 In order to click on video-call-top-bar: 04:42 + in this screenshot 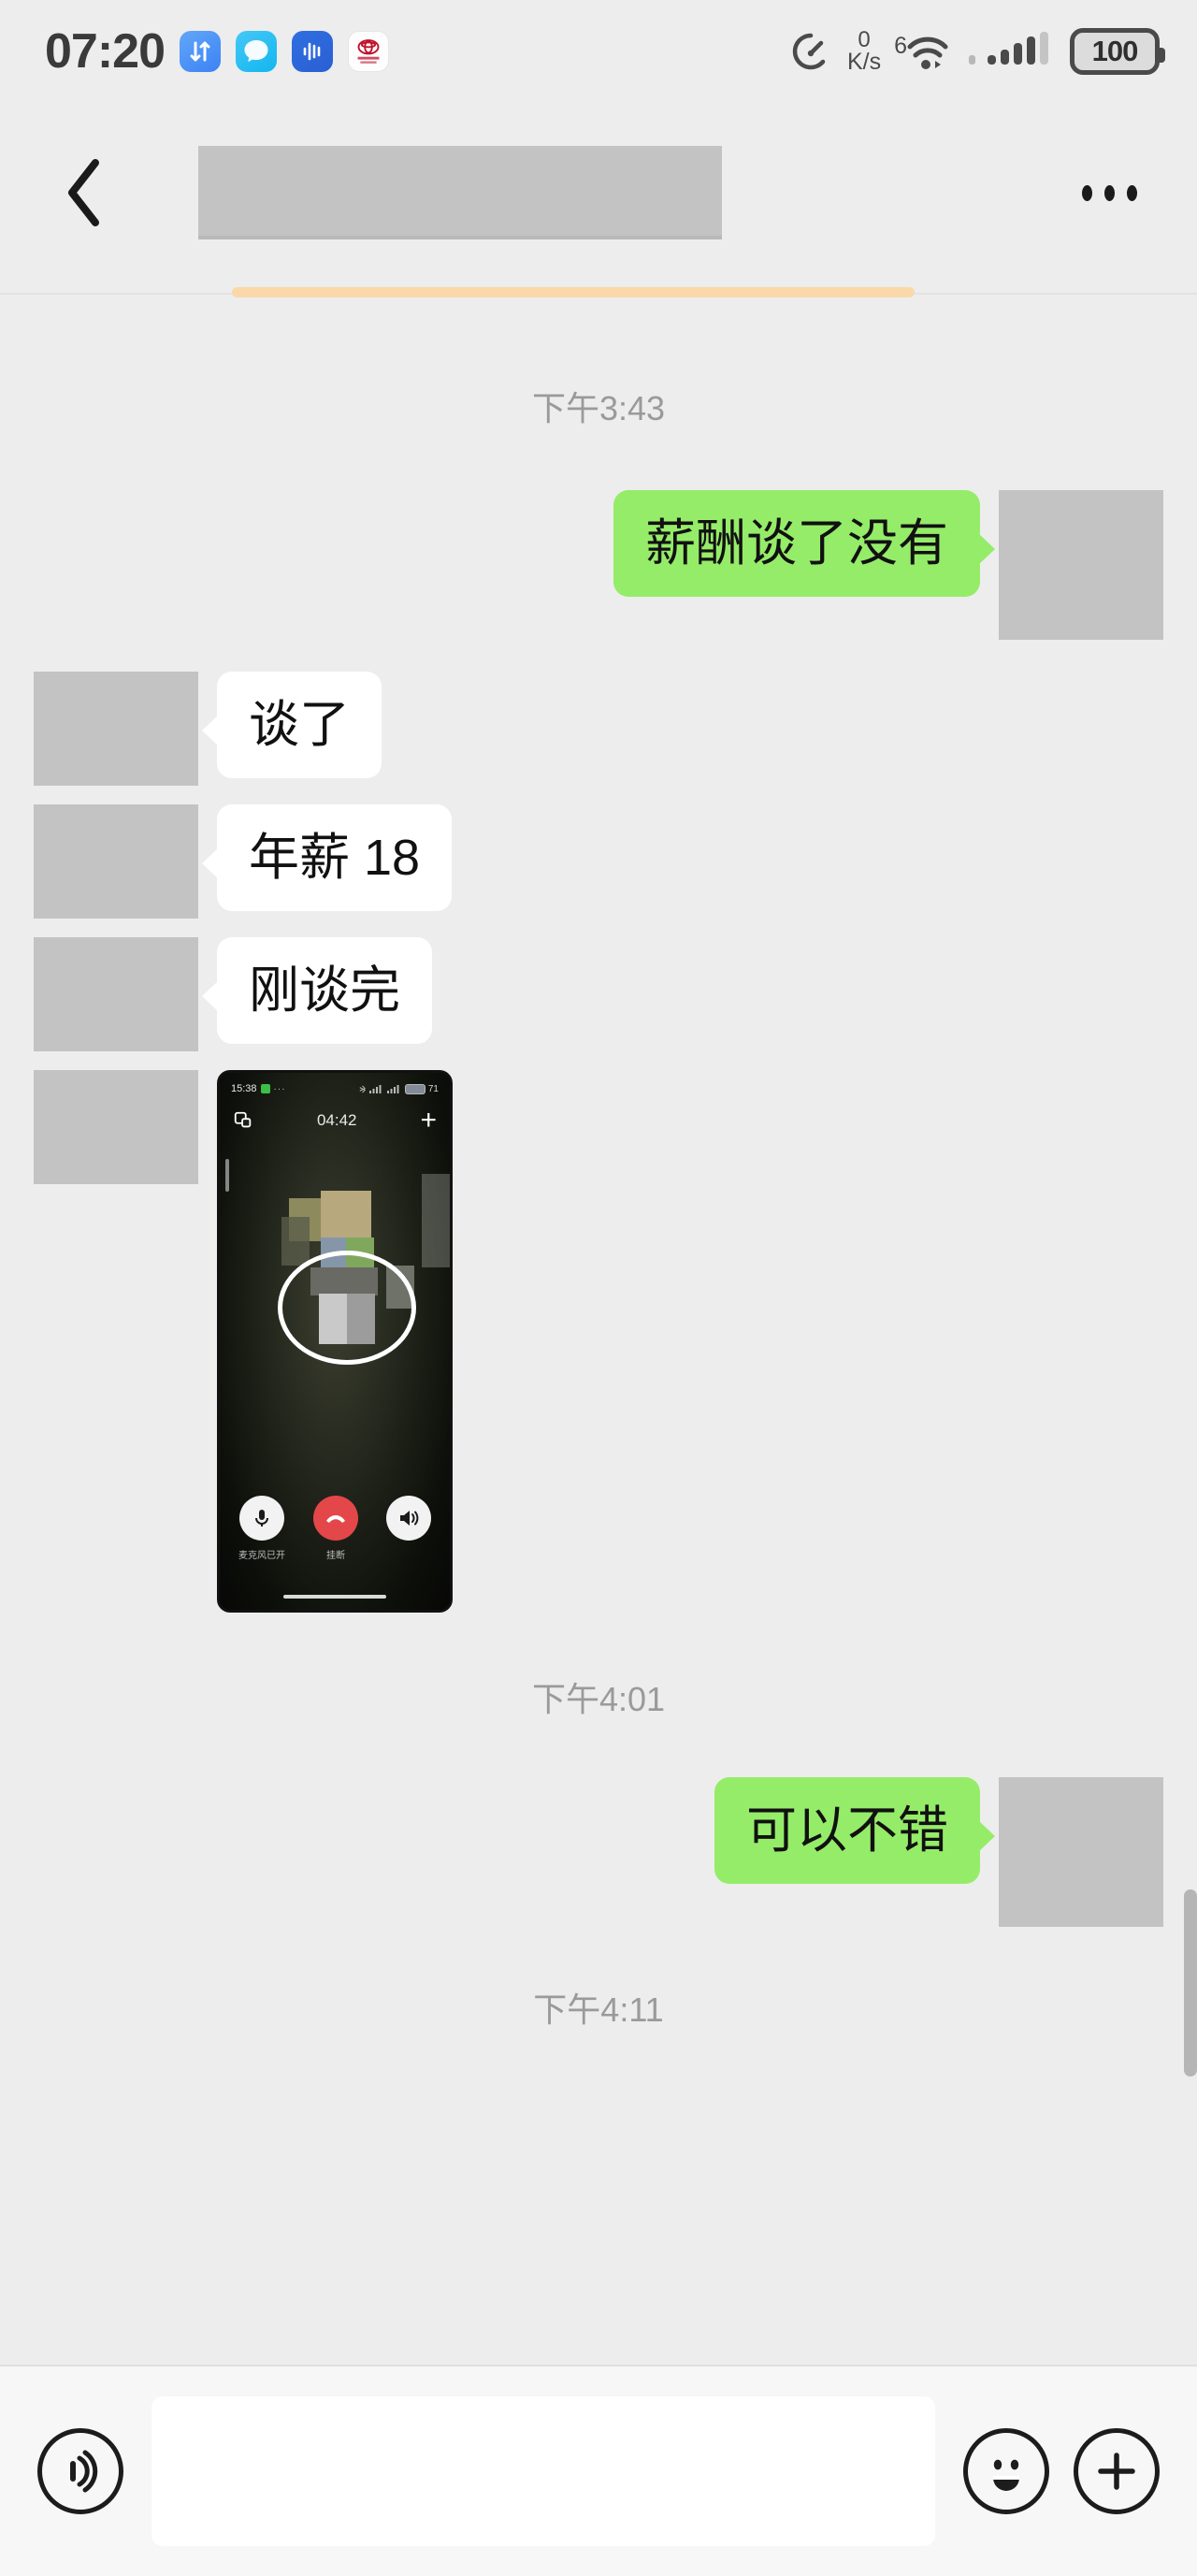, I will do `click(335, 1120)`.